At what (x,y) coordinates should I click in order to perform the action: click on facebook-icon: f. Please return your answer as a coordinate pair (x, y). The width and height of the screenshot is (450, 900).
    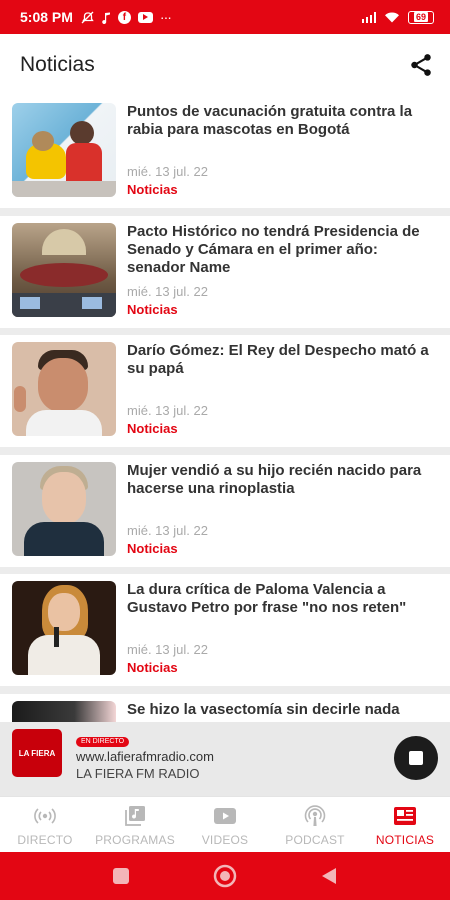
    Looking at the image, I should click on (124, 17).